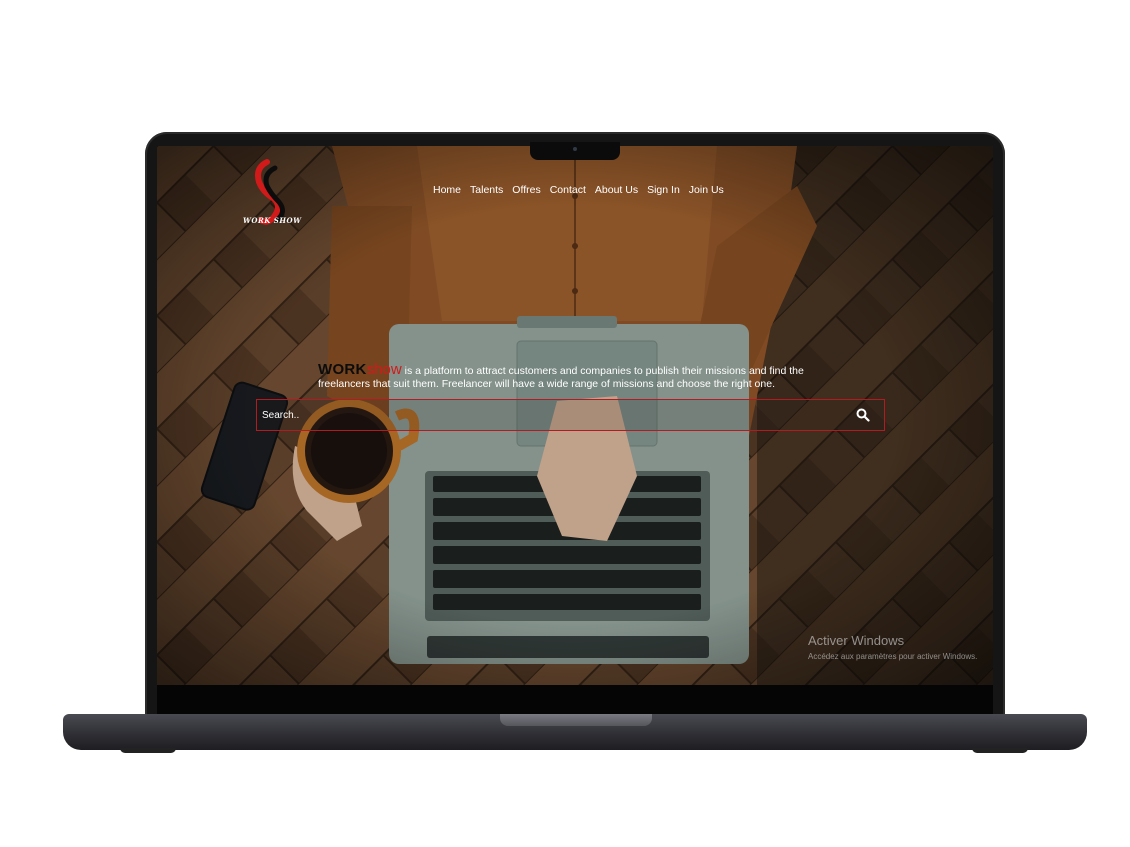 Image resolution: width=1130 pixels, height=847 pixels. I want to click on nav-offres: Offres, so click(526, 190).